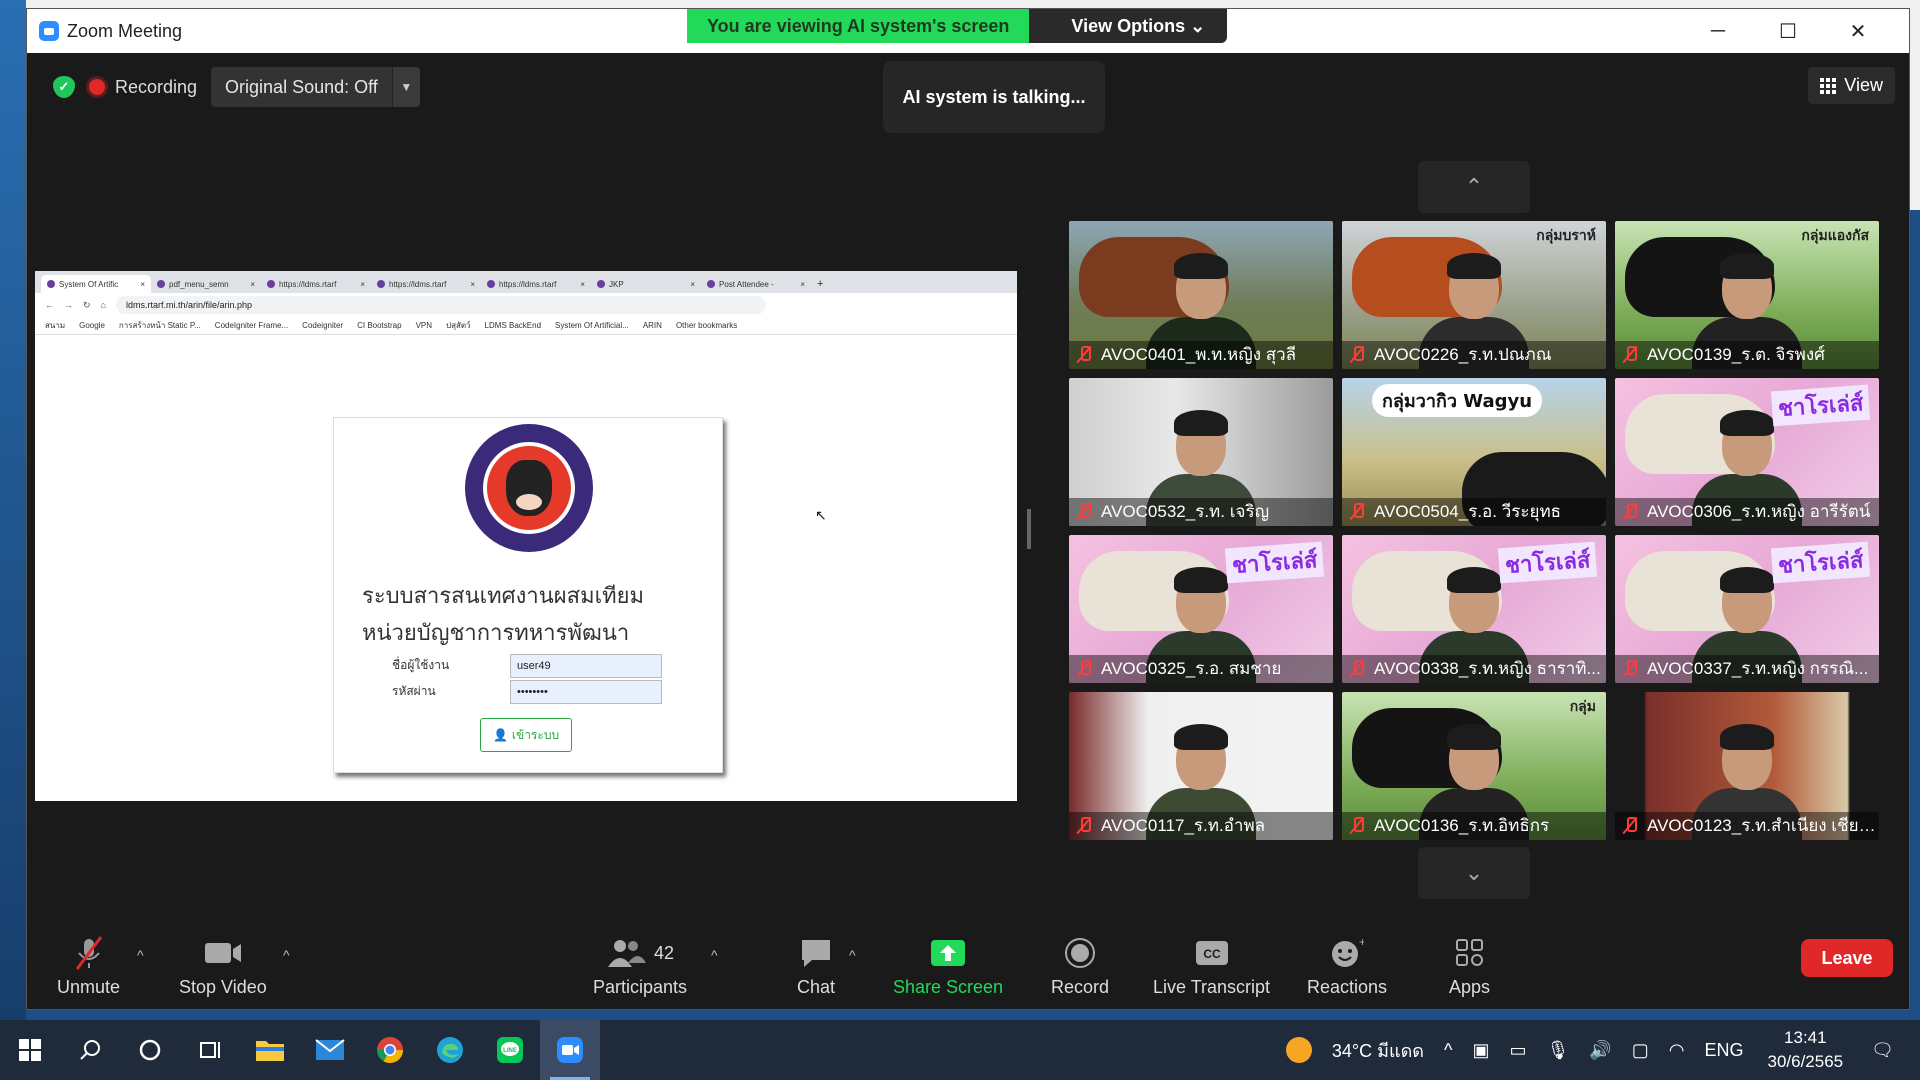 This screenshot has width=1920, height=1080. I want to click on close-button: ✕, so click(1858, 31).